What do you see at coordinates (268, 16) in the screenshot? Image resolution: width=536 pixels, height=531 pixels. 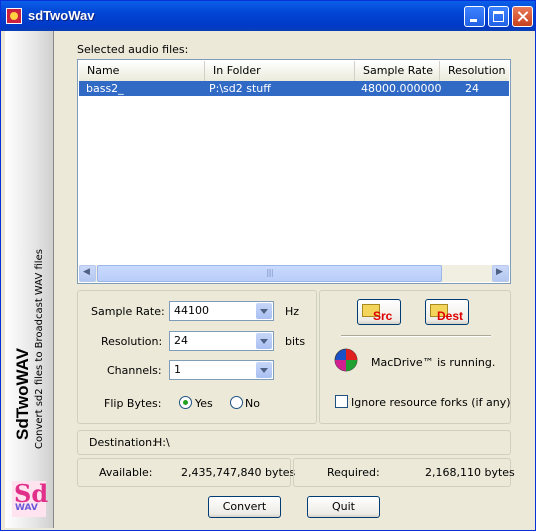 I see `title-bar: sdTwoWav` at bounding box center [268, 16].